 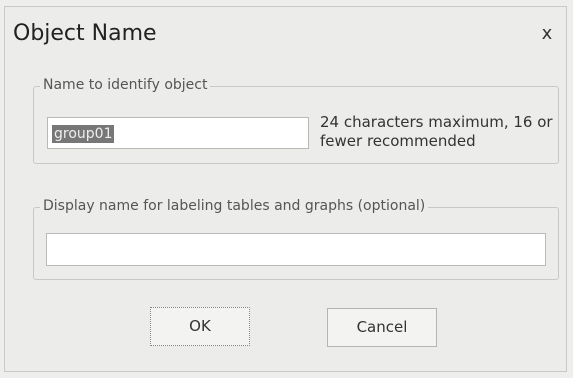 I want to click on name-group-label: Name to identify object, so click(x=125, y=85).